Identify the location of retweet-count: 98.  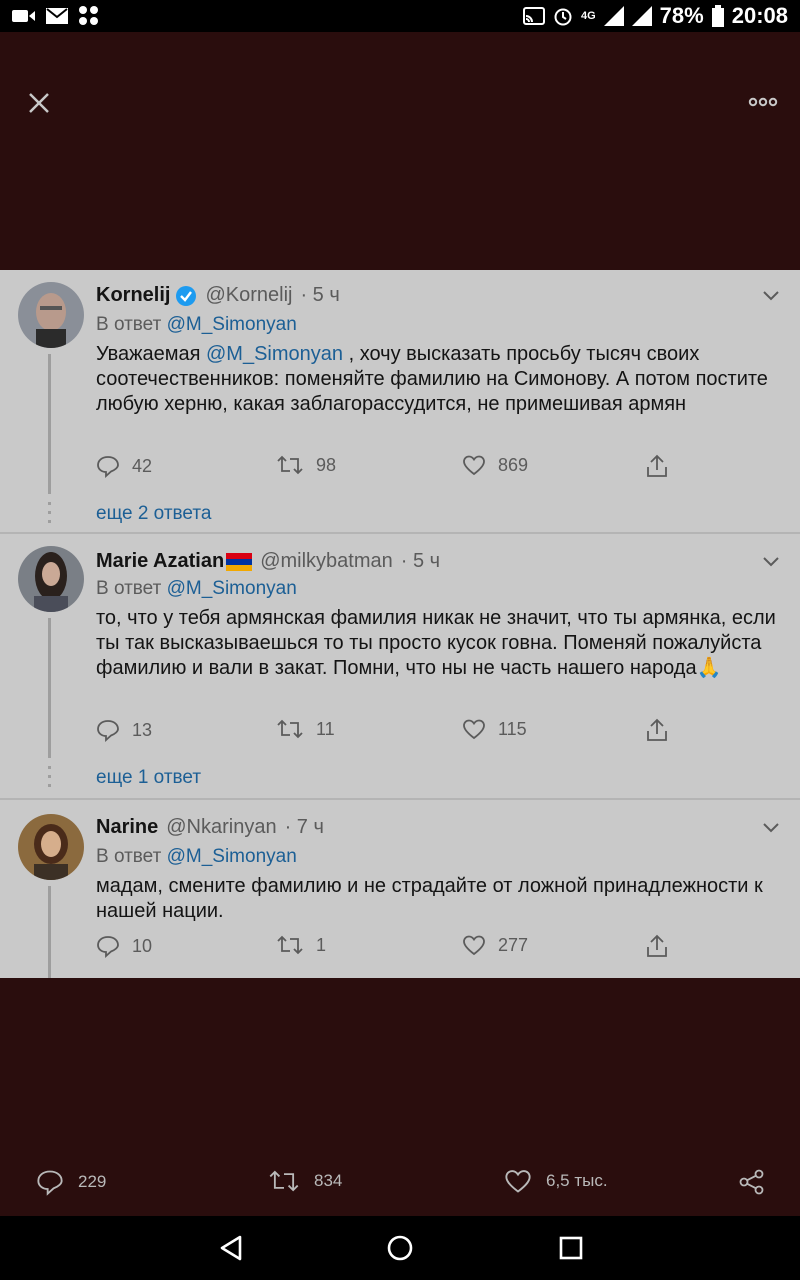
(326, 464).